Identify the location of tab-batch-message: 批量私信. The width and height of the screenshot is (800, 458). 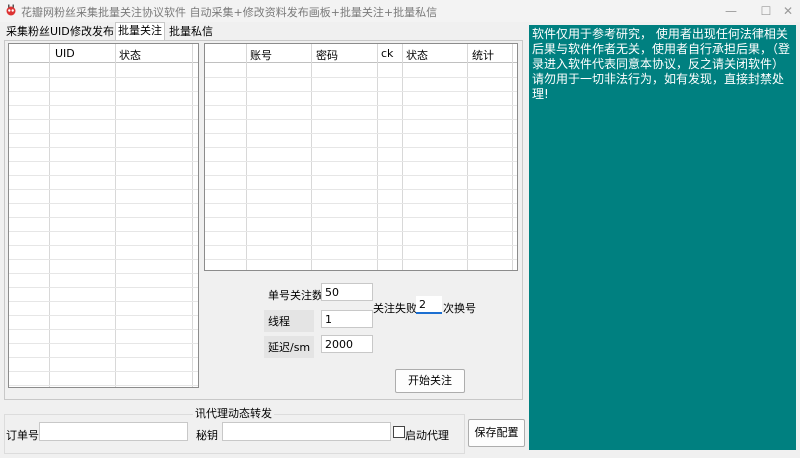
(191, 32).